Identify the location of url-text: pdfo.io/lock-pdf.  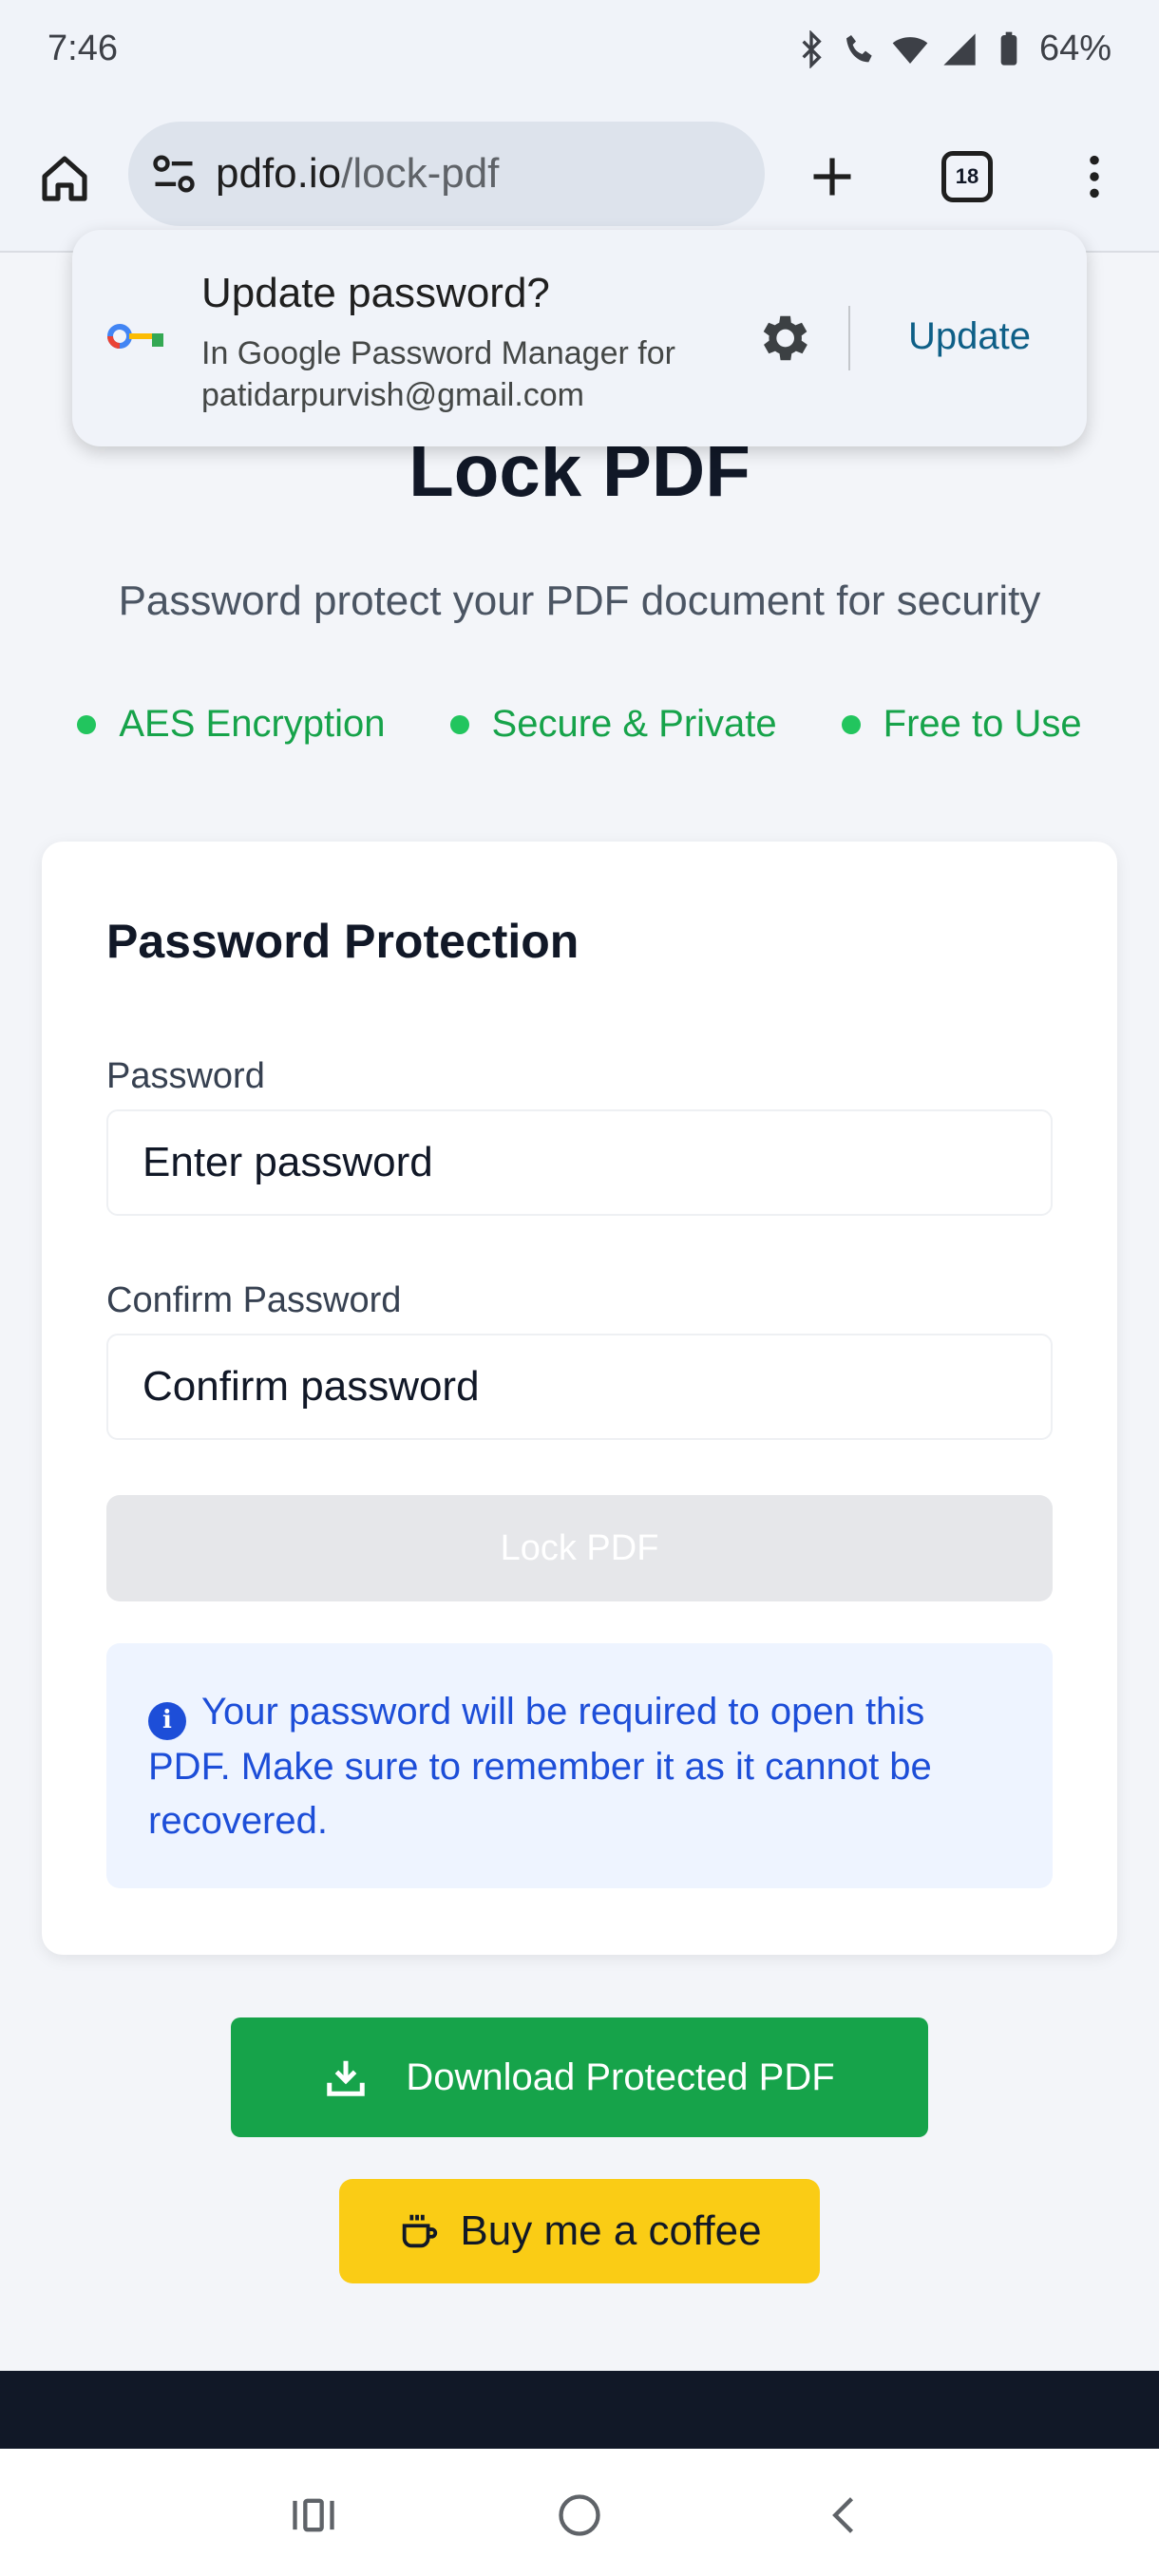
(357, 174).